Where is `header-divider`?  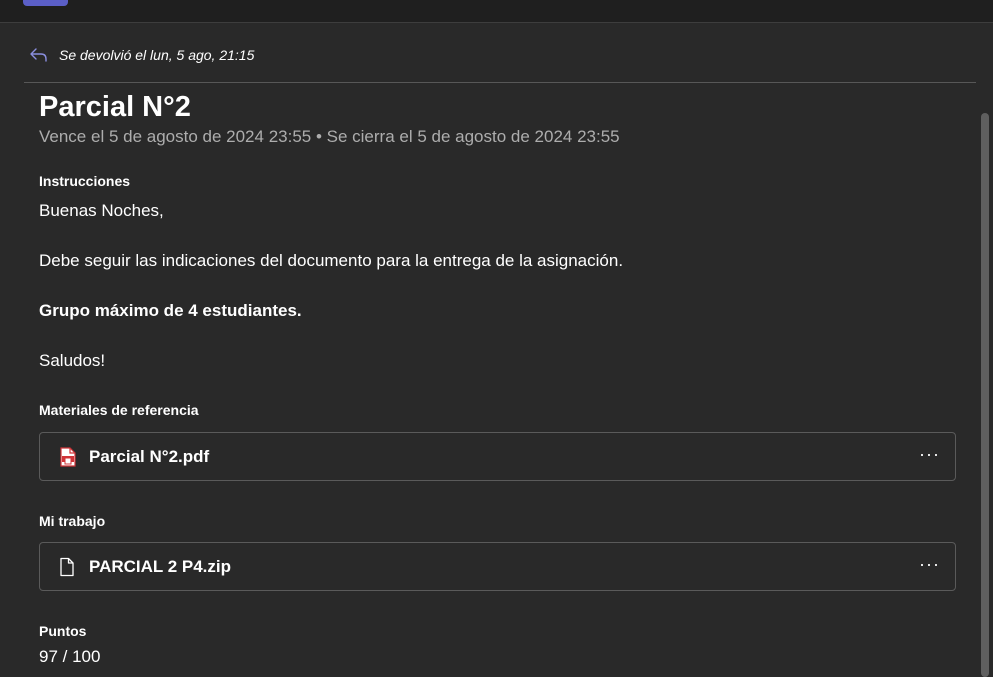
header-divider is located at coordinates (500, 82).